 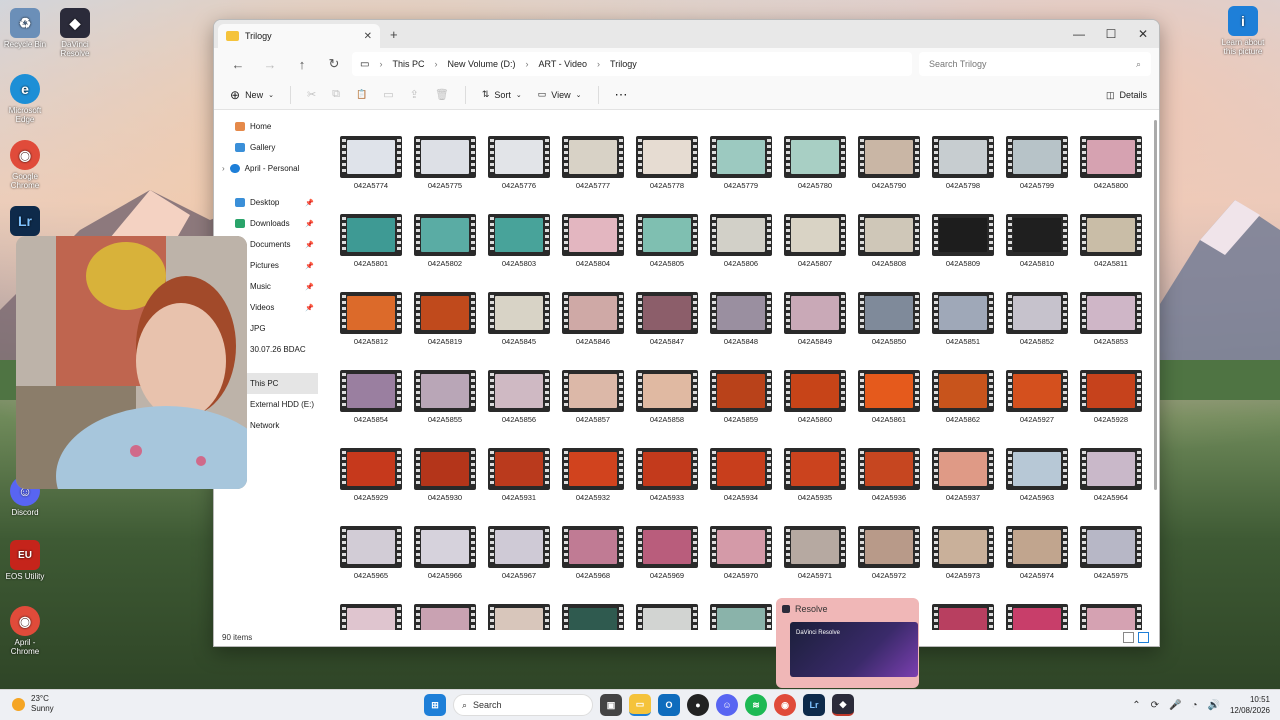 I want to click on file-item: 042A5777, so click(x=593, y=175).